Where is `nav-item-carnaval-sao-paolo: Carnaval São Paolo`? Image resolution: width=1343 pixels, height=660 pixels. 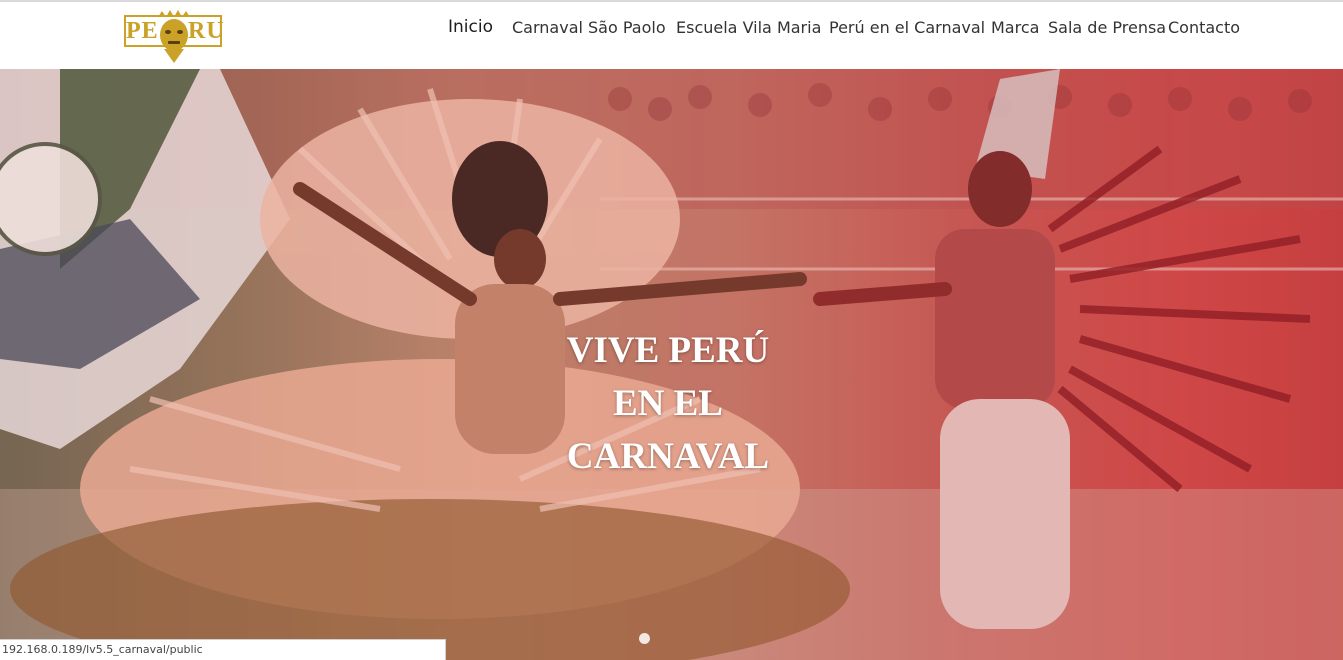
nav-item-carnaval-sao-paolo: Carnaval São Paolo is located at coordinates (589, 27).